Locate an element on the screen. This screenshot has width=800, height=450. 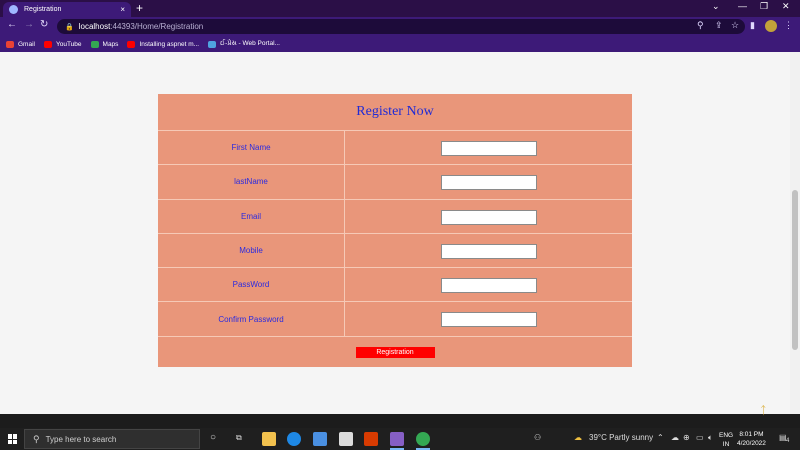
registration-button: Registration is located at coordinates (395, 352).